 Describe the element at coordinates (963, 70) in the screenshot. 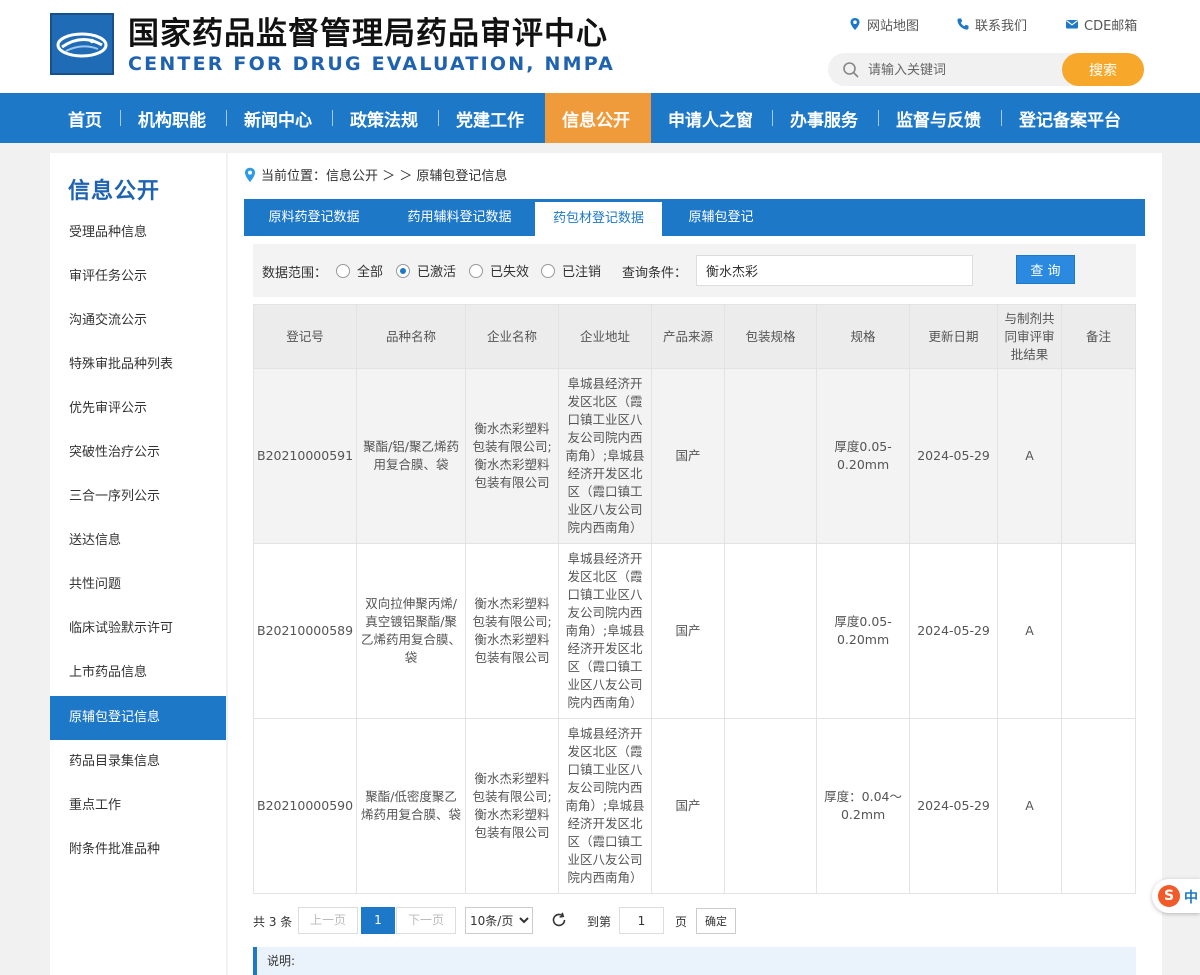

I see `search-input` at that location.